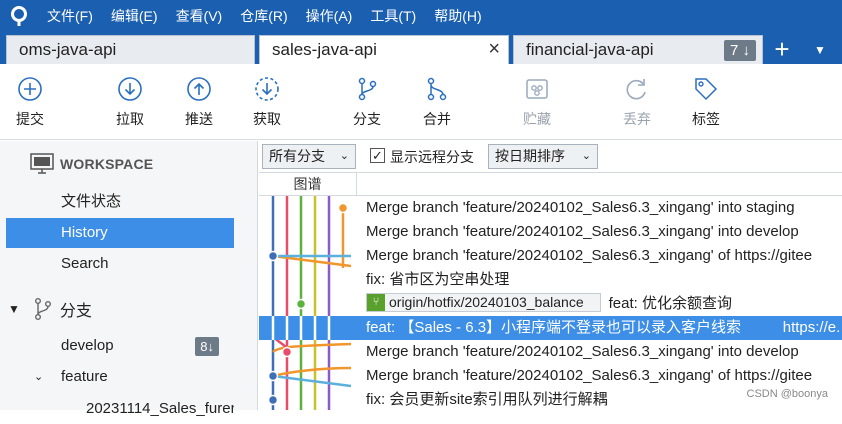 This screenshot has width=842, height=424. Describe the element at coordinates (84, 376) in the screenshot. I see `branch-folder-name: feature` at that location.